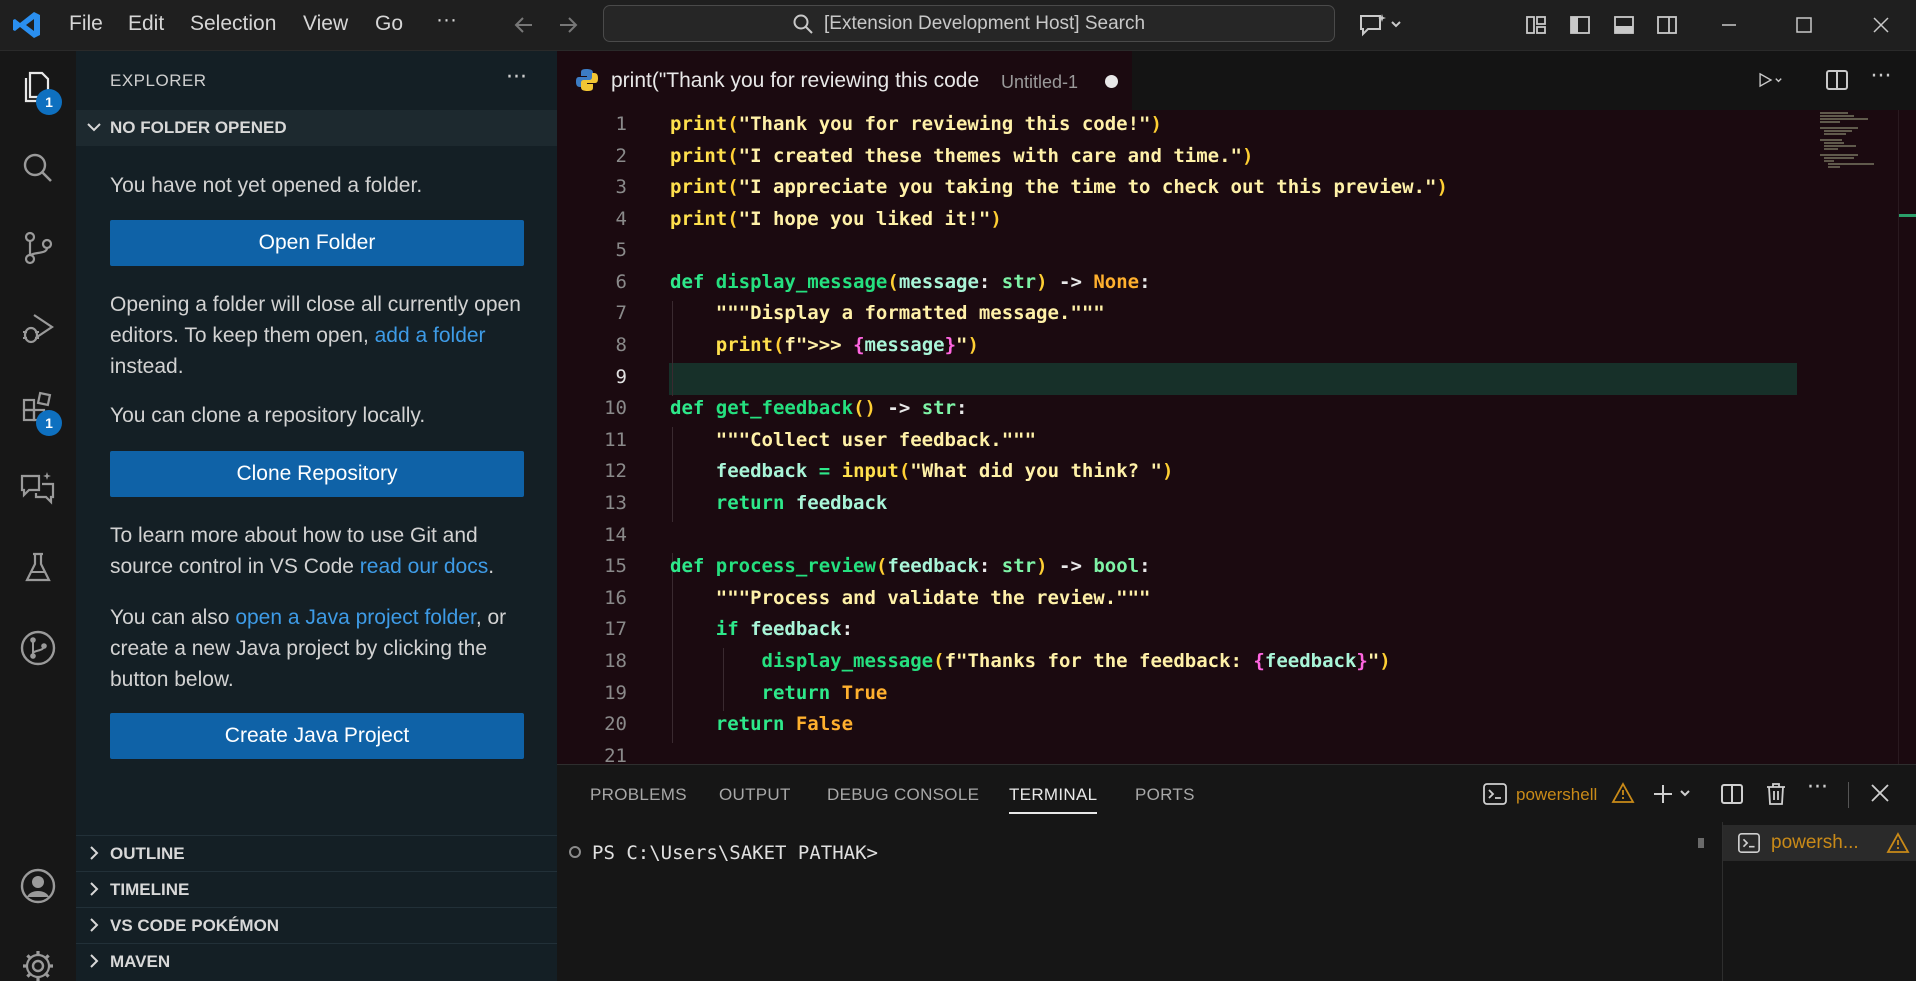 The height and width of the screenshot is (981, 1916). What do you see at coordinates (1881, 25) in the screenshot?
I see `close-window-icon` at bounding box center [1881, 25].